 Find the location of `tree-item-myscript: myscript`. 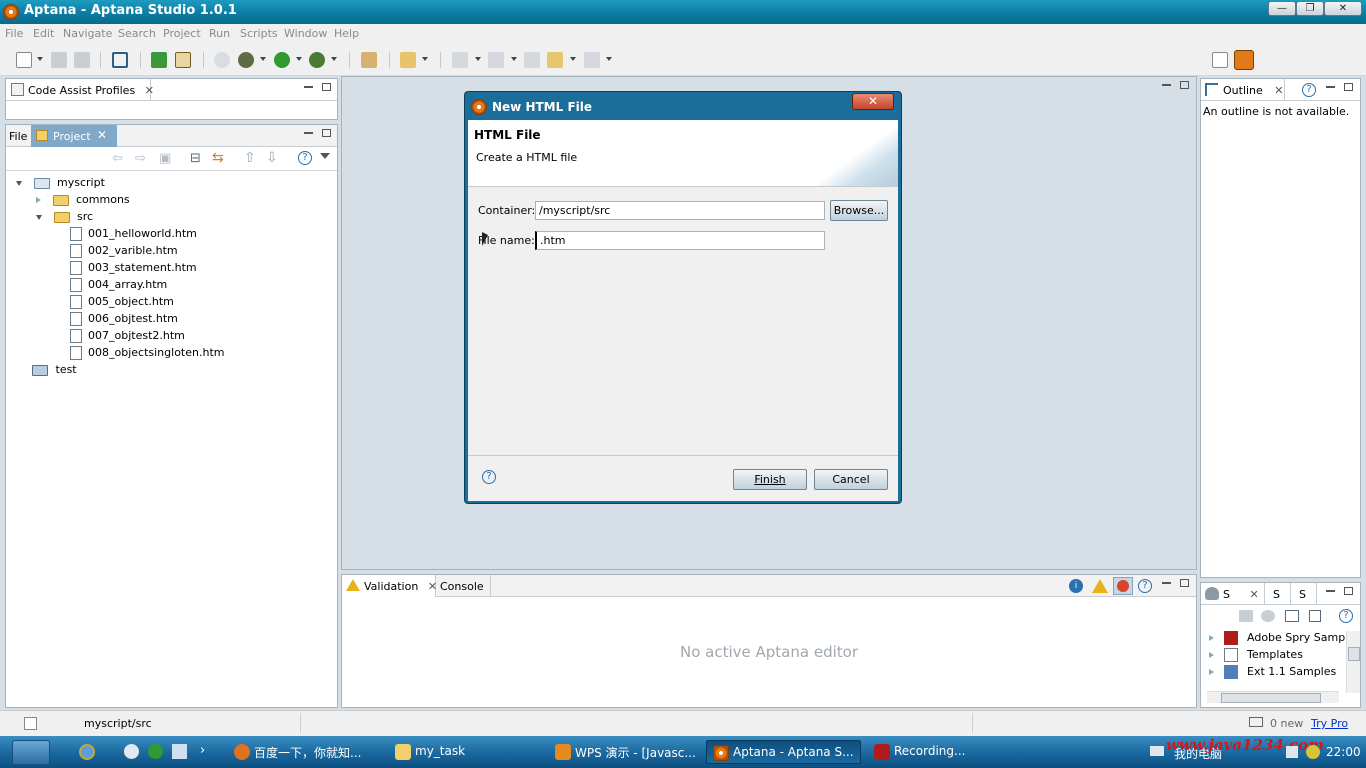

tree-item-myscript: myscript is located at coordinates (60, 184).